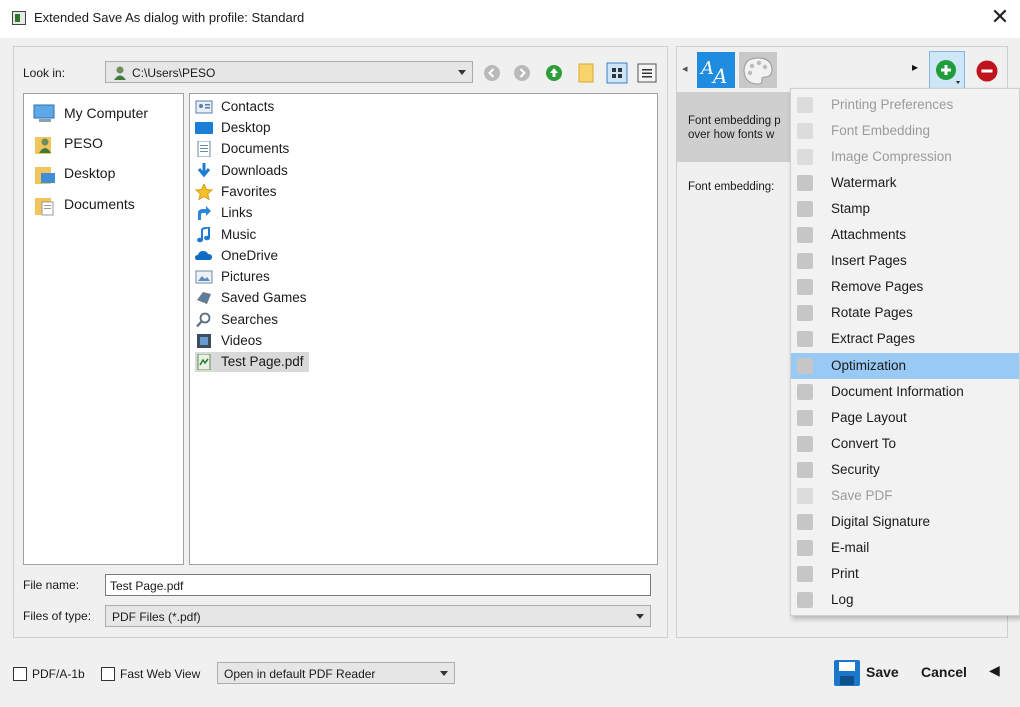 This screenshot has width=1020, height=707. Describe the element at coordinates (522, 73) in the screenshot. I see `forward-icon` at that location.